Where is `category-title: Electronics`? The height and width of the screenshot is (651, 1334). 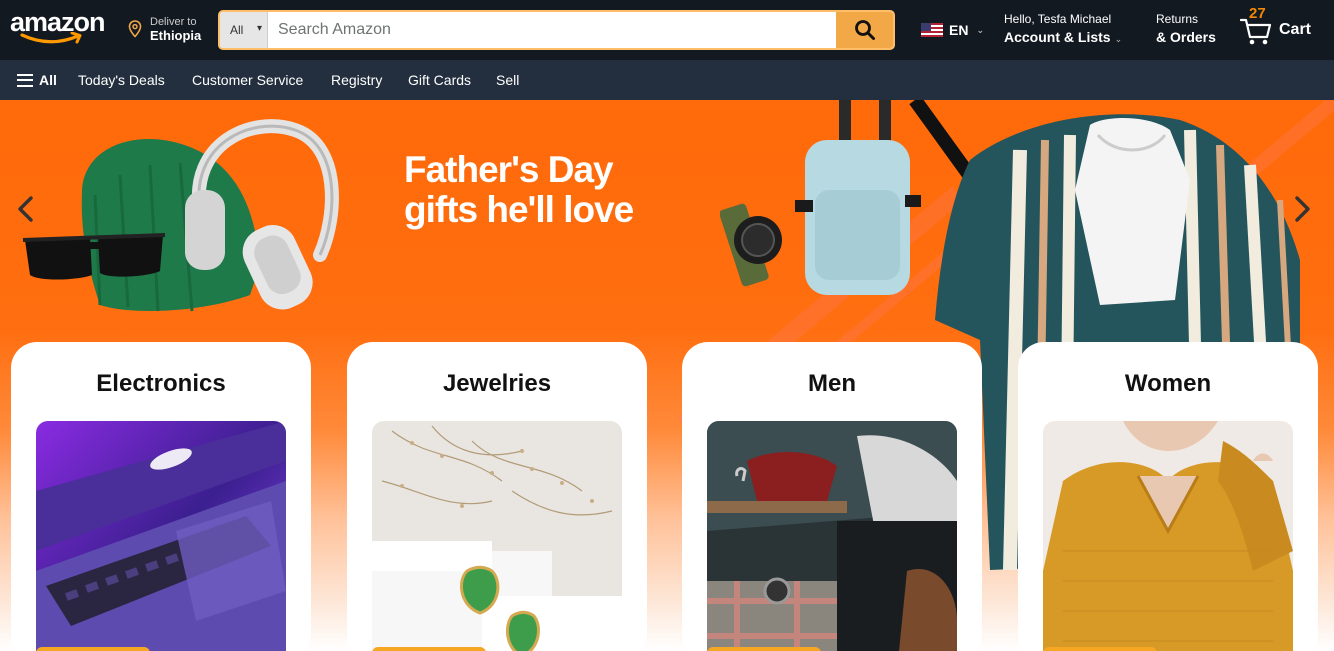
category-title: Electronics is located at coordinates (161, 383).